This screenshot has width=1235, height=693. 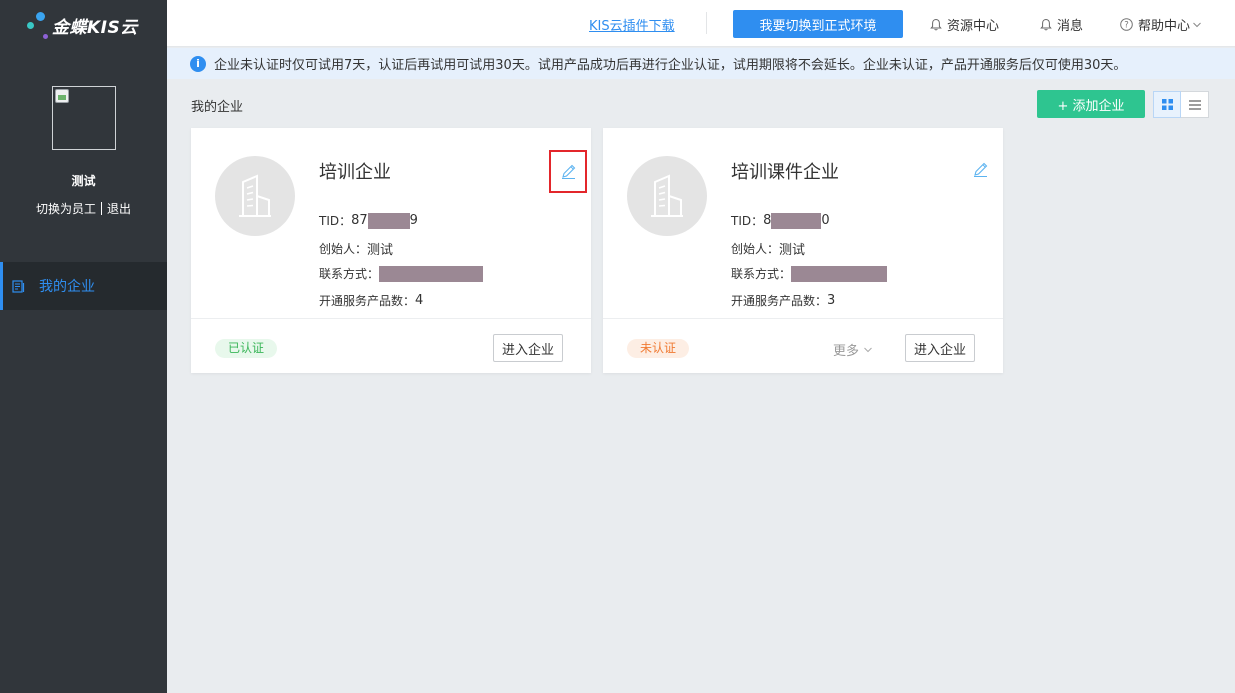 I want to click on card-footer: 未认证 更多 进入企业, so click(x=803, y=345).